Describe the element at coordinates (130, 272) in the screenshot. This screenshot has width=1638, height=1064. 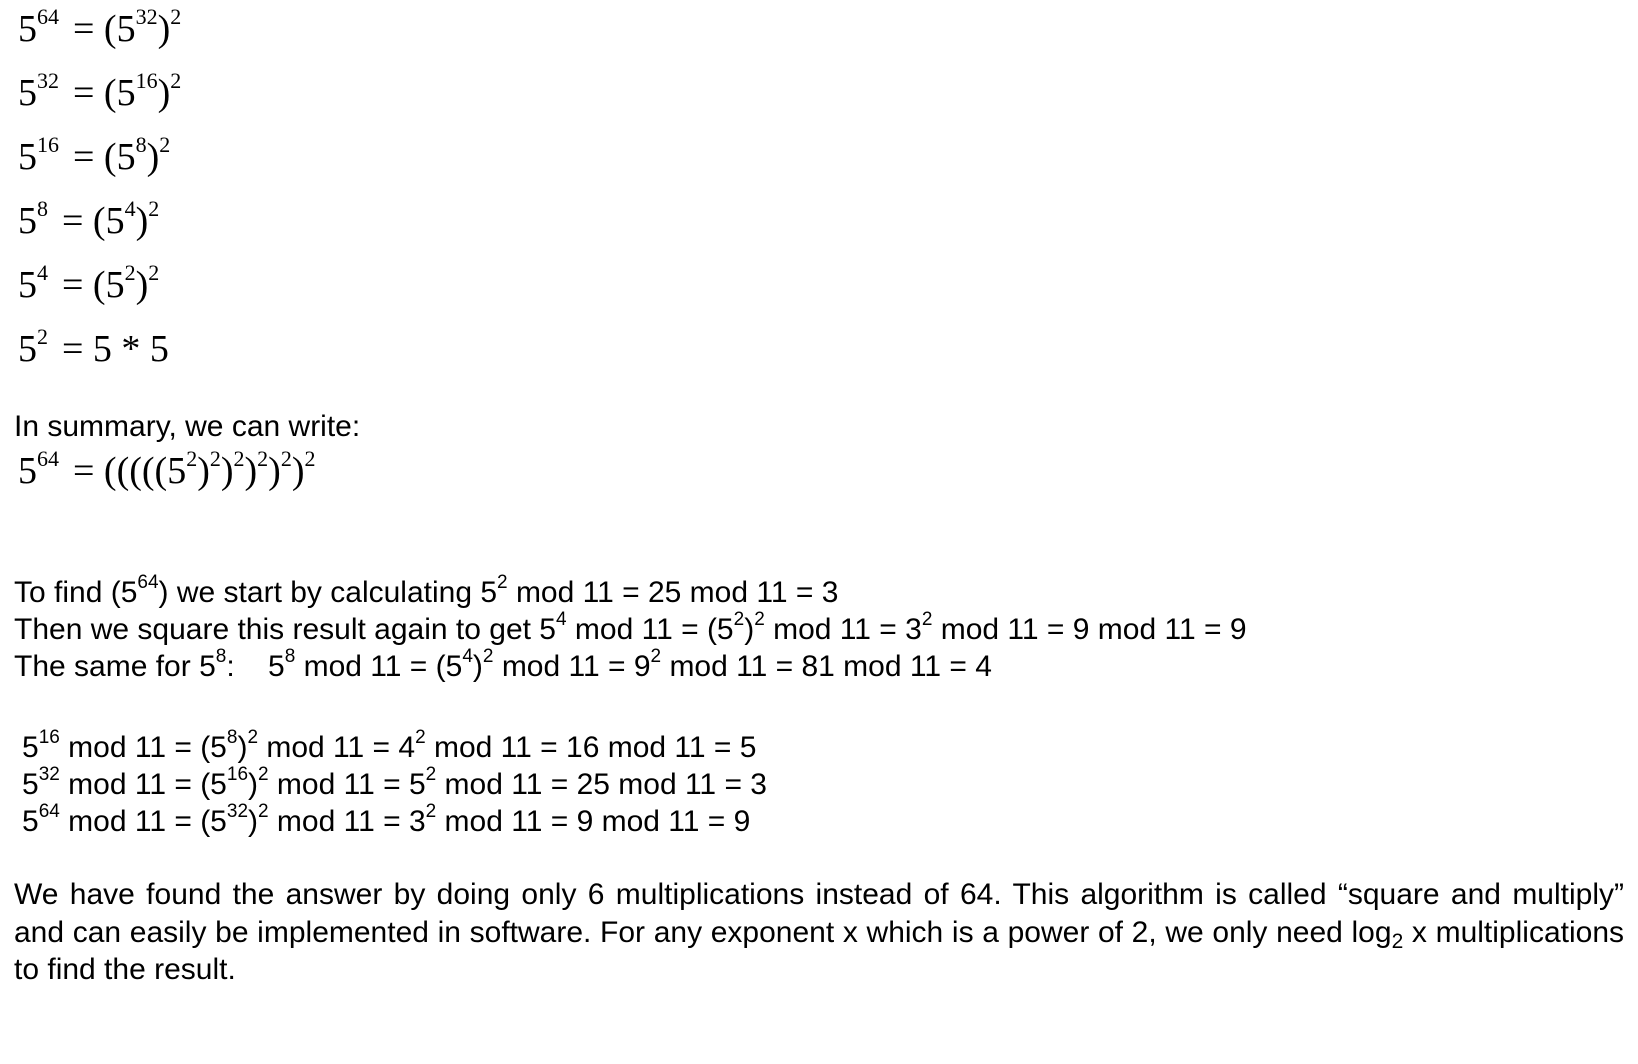
I see `eq-rhs-exp: 2` at that location.